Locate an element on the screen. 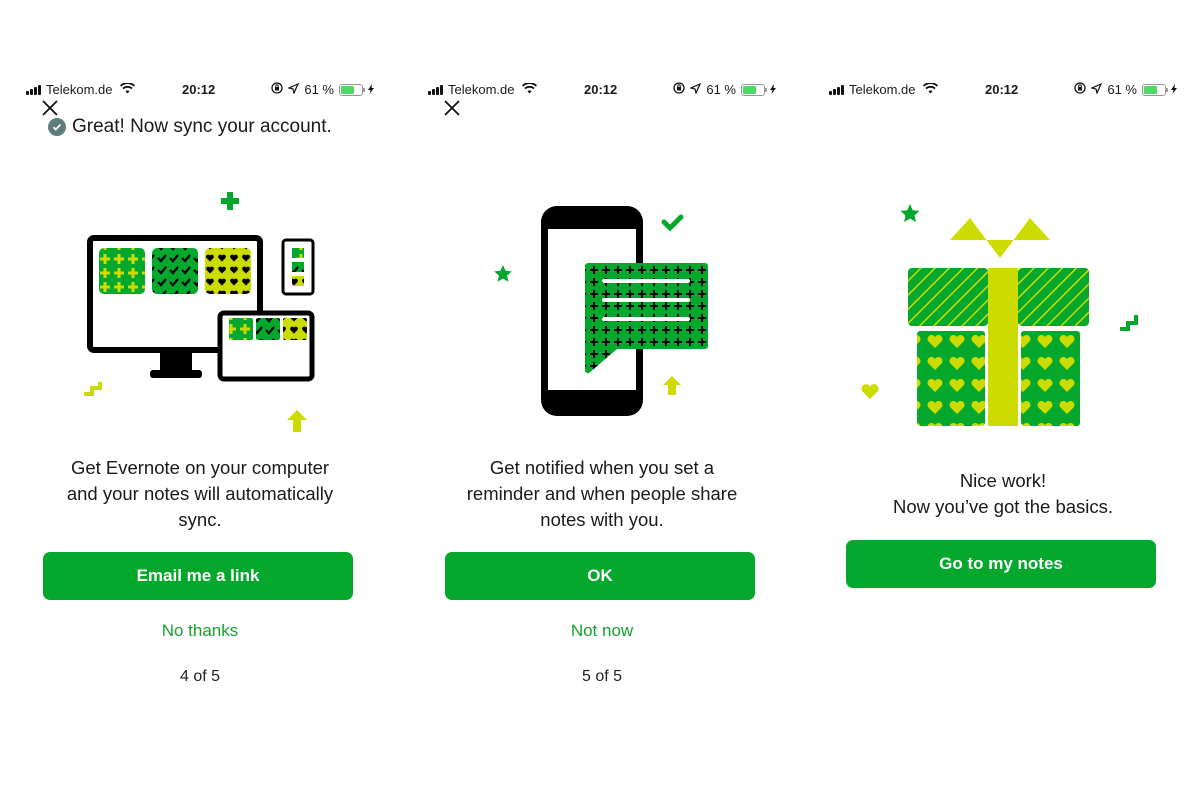  no-thanks-link: No thanks is located at coordinates (200, 631).